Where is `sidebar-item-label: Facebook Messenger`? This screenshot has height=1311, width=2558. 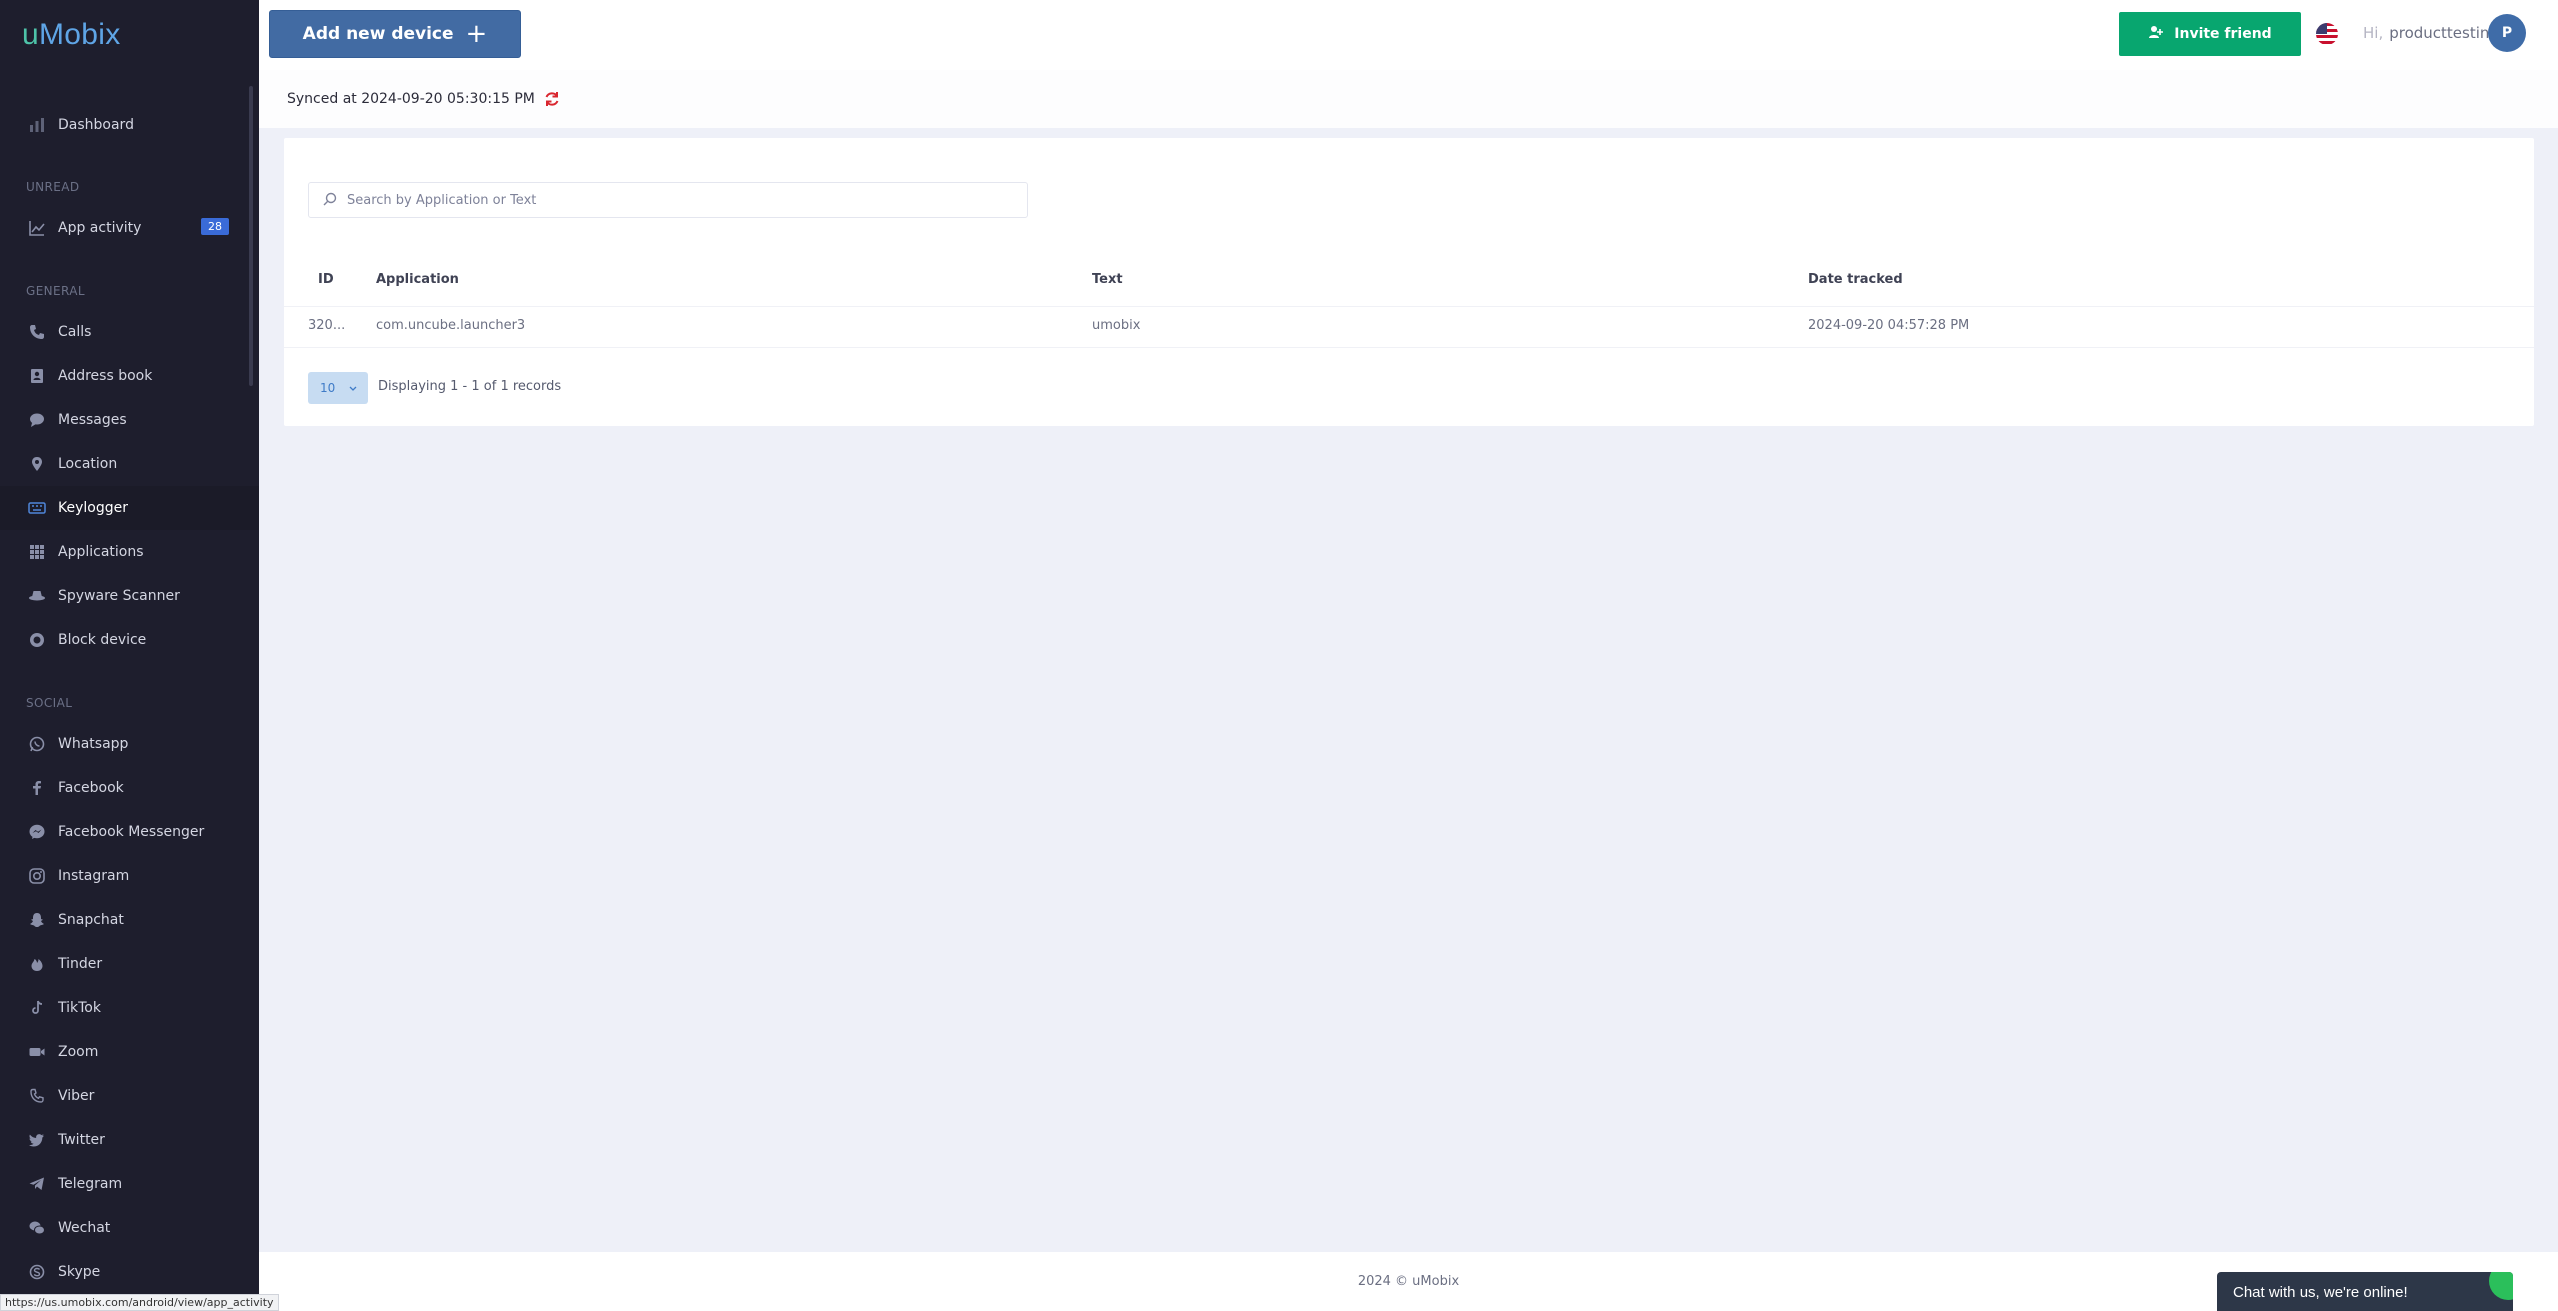 sidebar-item-label: Facebook Messenger is located at coordinates (131, 832).